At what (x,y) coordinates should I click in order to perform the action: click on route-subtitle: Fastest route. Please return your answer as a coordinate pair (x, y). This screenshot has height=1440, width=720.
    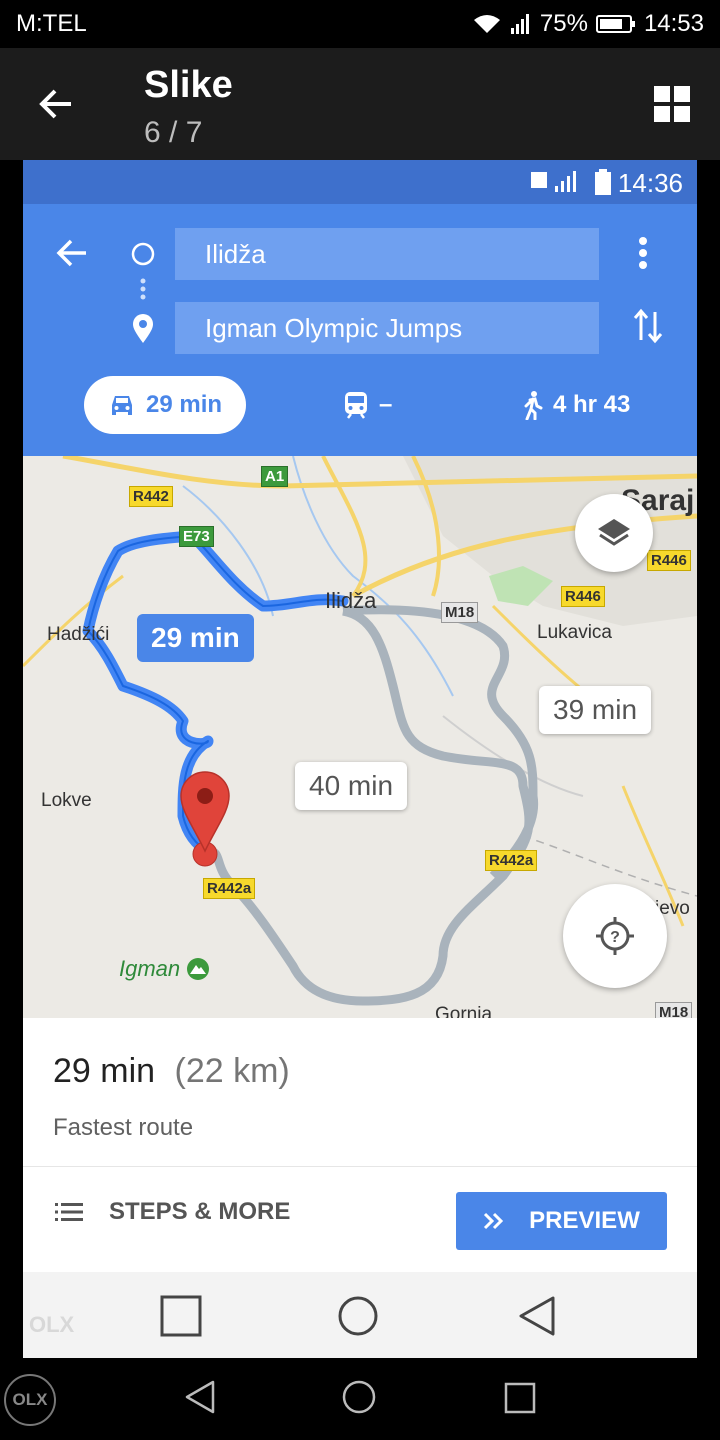
    Looking at the image, I should click on (123, 1127).